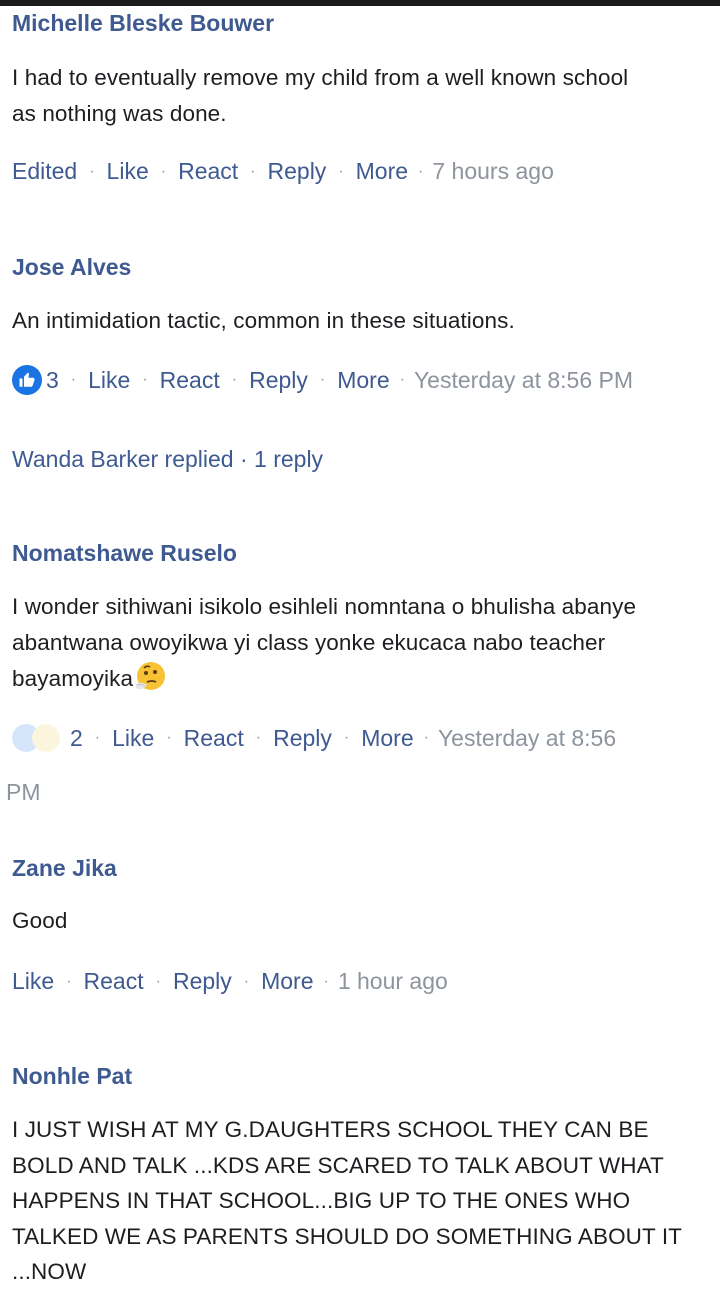 The width and height of the screenshot is (720, 1290). What do you see at coordinates (523, 379) in the screenshot?
I see `comment-timestamp: Yesterday at 8:56 PM` at bounding box center [523, 379].